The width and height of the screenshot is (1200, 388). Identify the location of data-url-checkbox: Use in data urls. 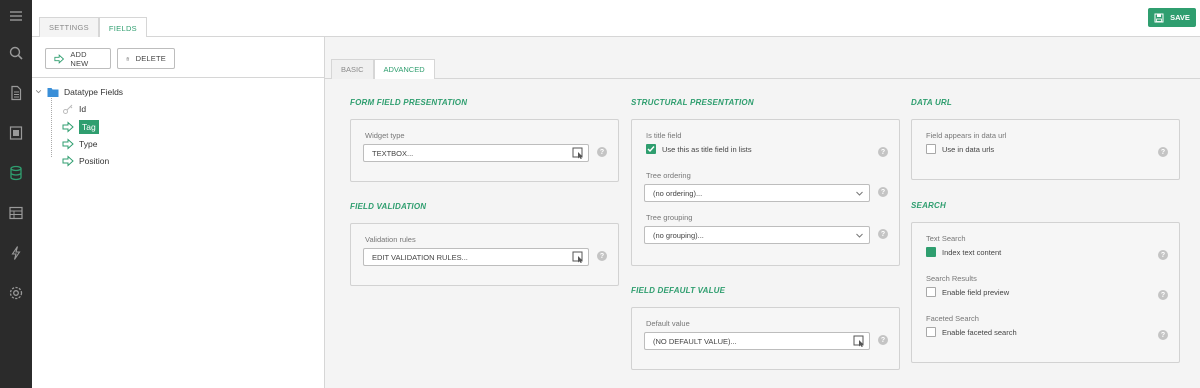
(960, 149).